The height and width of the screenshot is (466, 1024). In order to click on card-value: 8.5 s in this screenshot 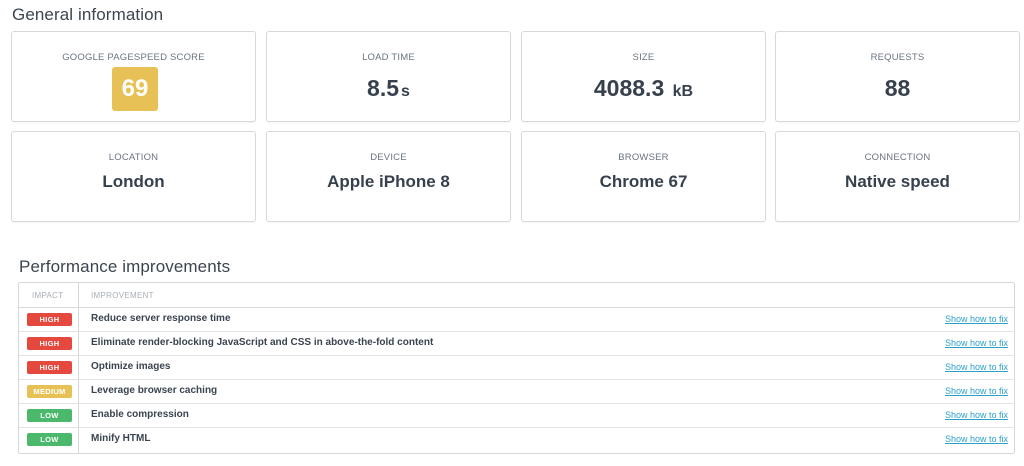, I will do `click(388, 88)`.